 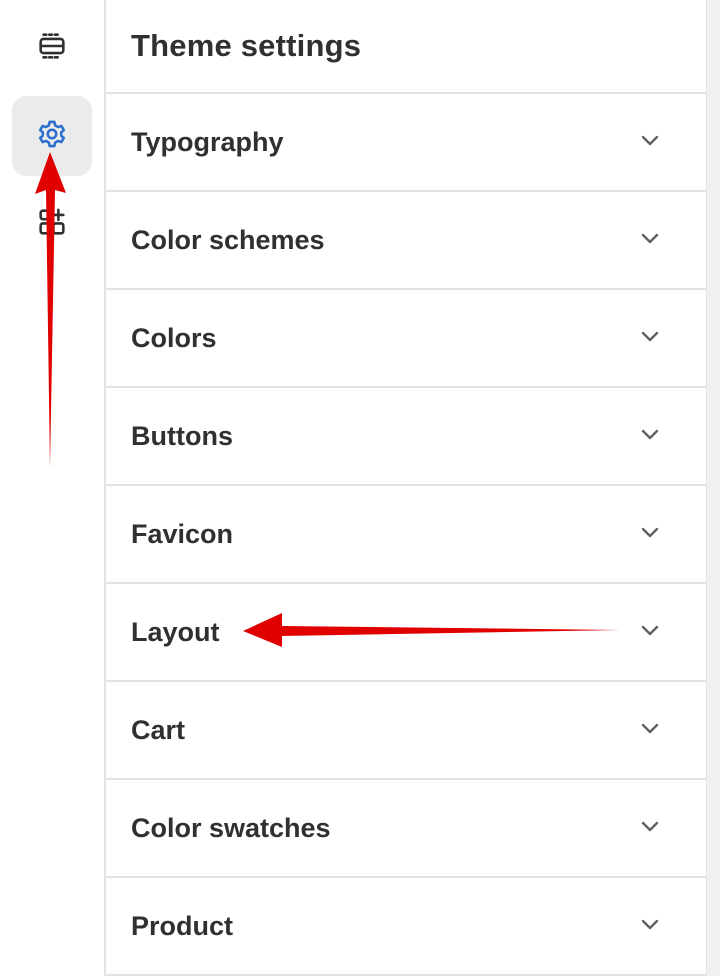 I want to click on scrollbar, so click(x=713, y=488).